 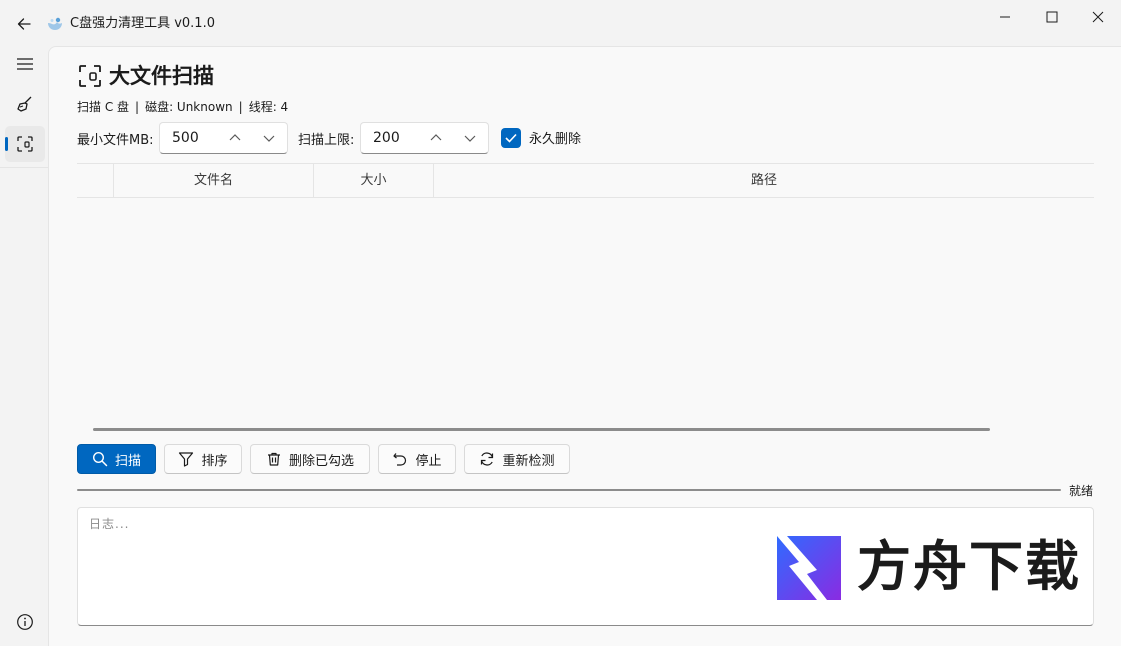 I want to click on filter-icon, so click(x=186, y=459).